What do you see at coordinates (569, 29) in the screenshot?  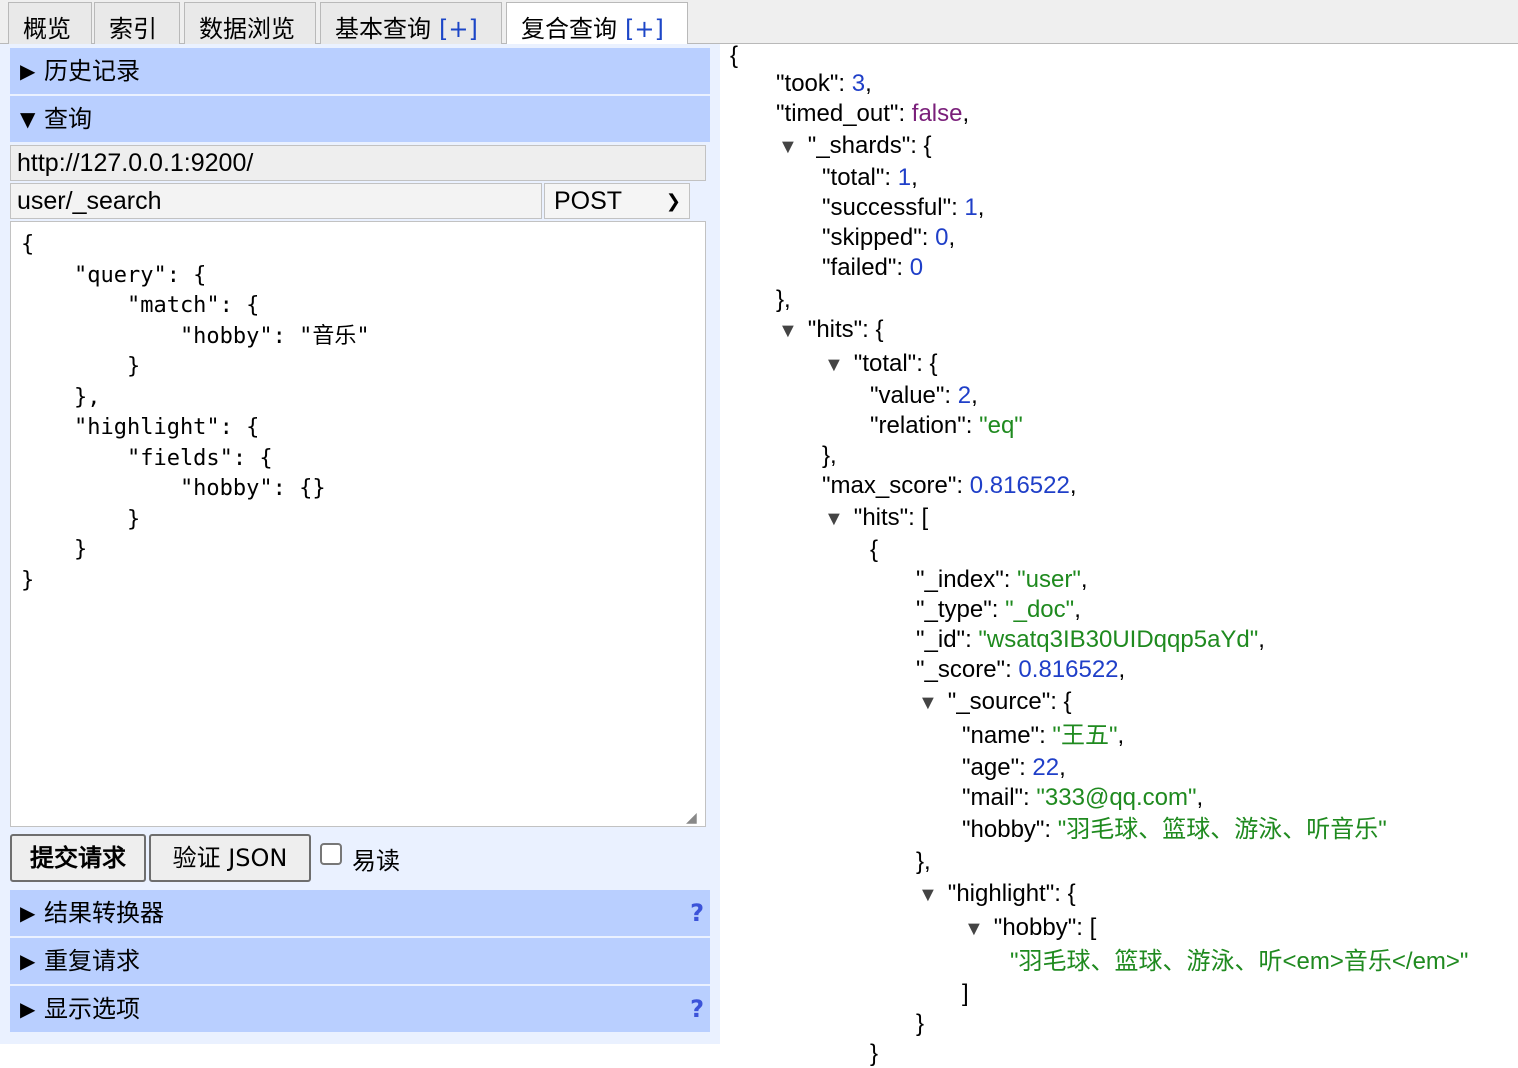 I see `tab-label: 复合查询` at bounding box center [569, 29].